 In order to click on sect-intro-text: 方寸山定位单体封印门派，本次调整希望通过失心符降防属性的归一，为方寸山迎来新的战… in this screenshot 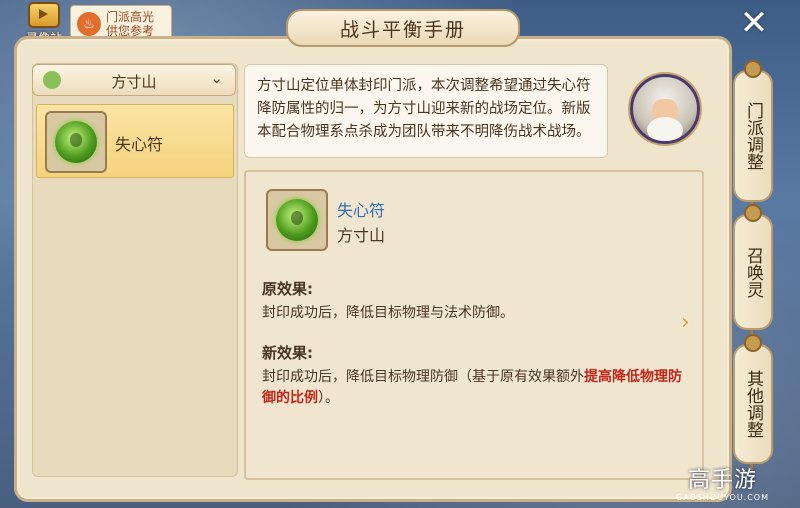, I will do `click(424, 109)`.